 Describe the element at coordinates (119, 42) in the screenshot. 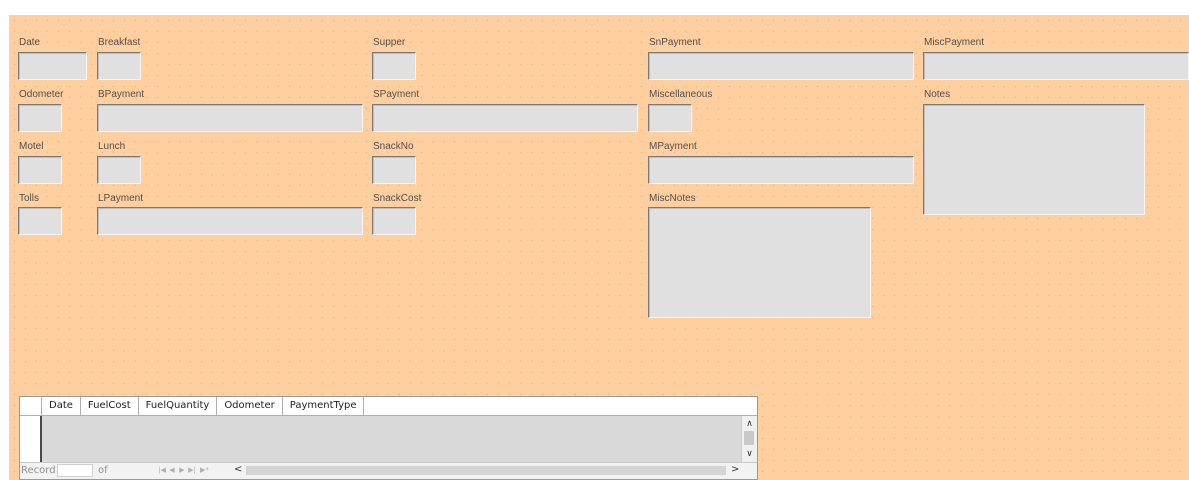

I see `breakfast-label: Breakfast` at that location.